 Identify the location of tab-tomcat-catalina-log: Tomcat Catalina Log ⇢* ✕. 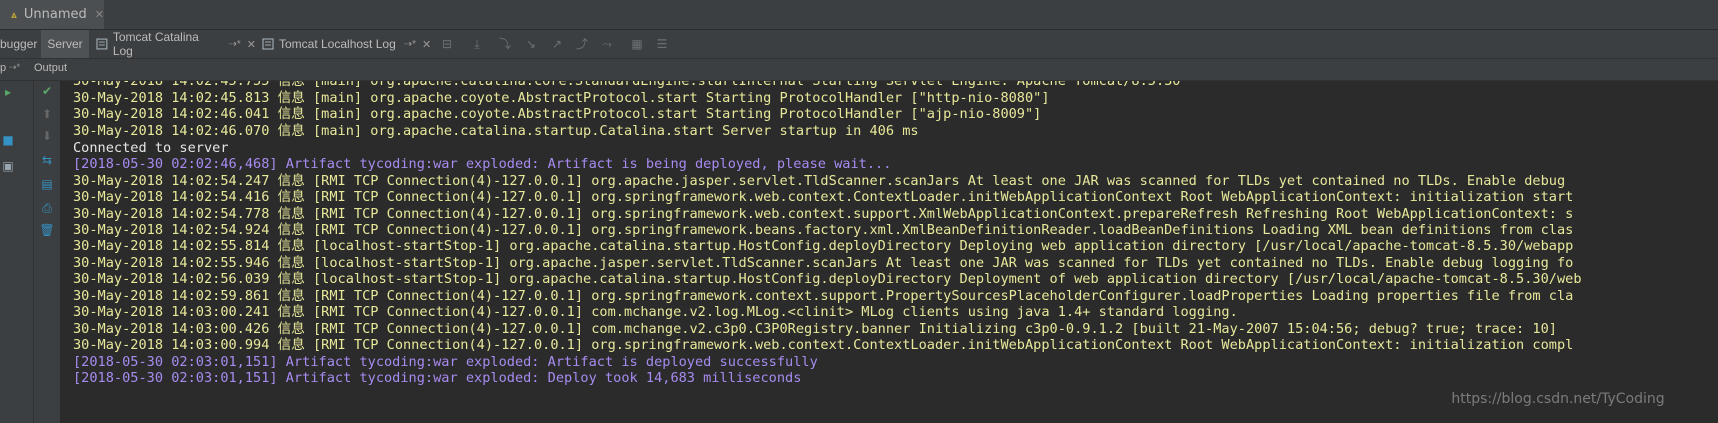
(176, 44).